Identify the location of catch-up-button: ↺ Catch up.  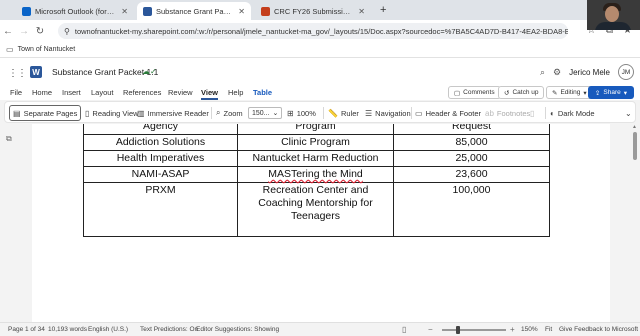
(521, 92).